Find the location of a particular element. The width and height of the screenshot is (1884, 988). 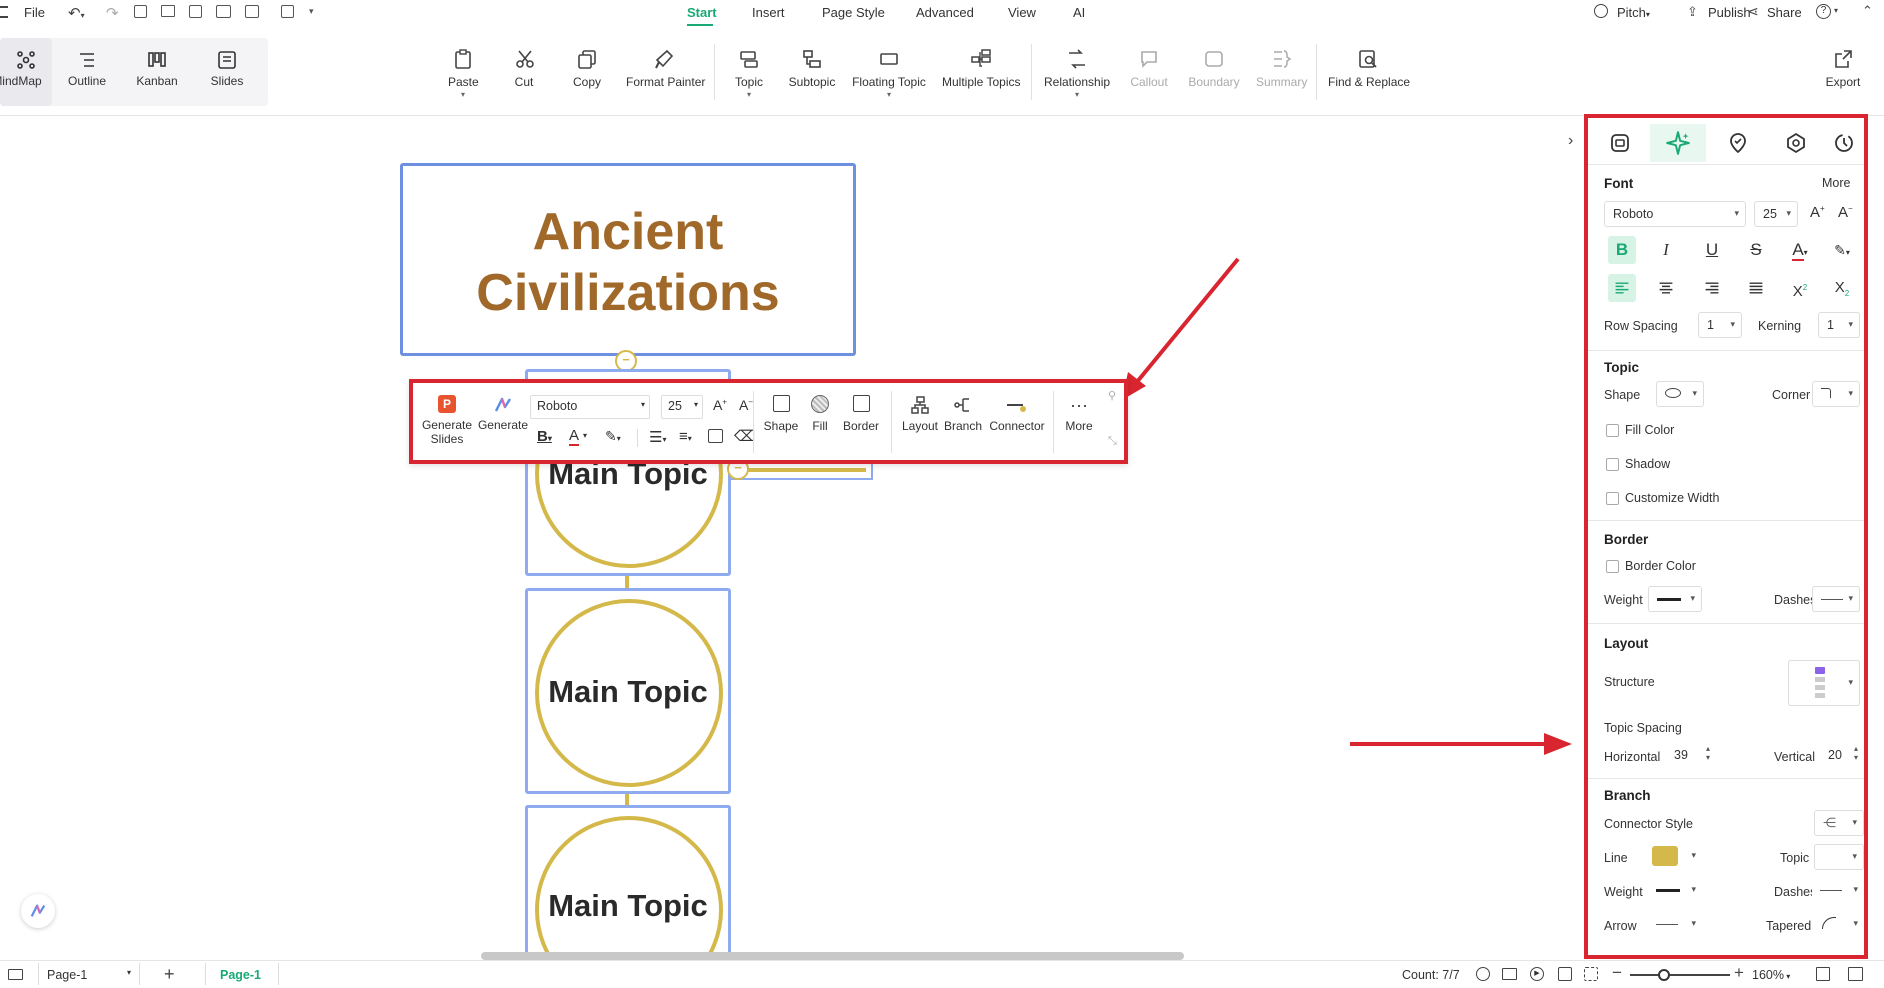

align-left-button is located at coordinates (1622, 288).